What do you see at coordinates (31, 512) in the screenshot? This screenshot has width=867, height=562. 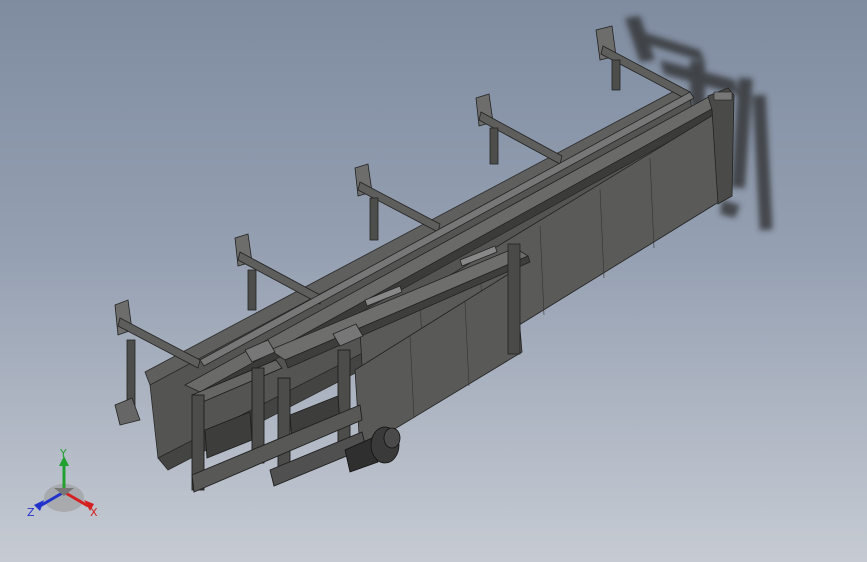 I see `z-axis-label: Z` at bounding box center [31, 512].